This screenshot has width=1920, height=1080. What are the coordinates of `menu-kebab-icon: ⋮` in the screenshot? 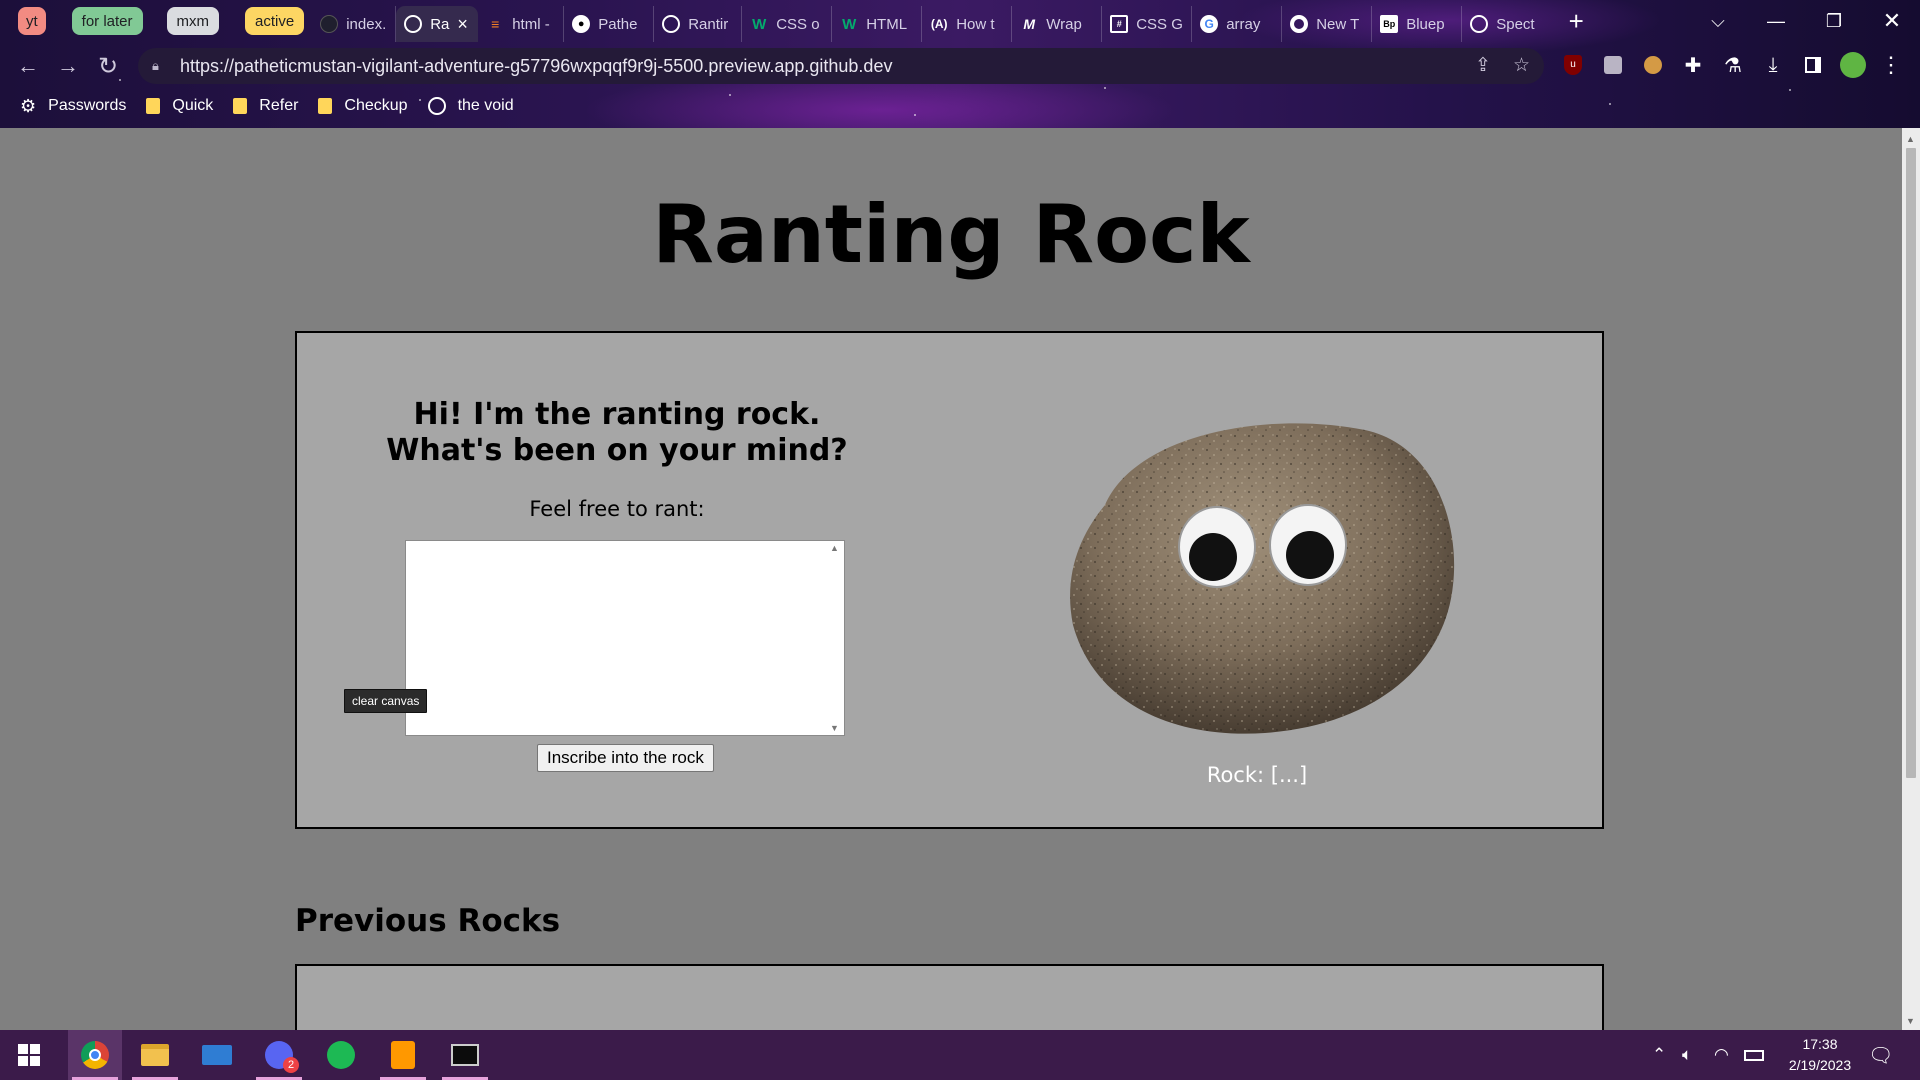 It's located at (1891, 65).